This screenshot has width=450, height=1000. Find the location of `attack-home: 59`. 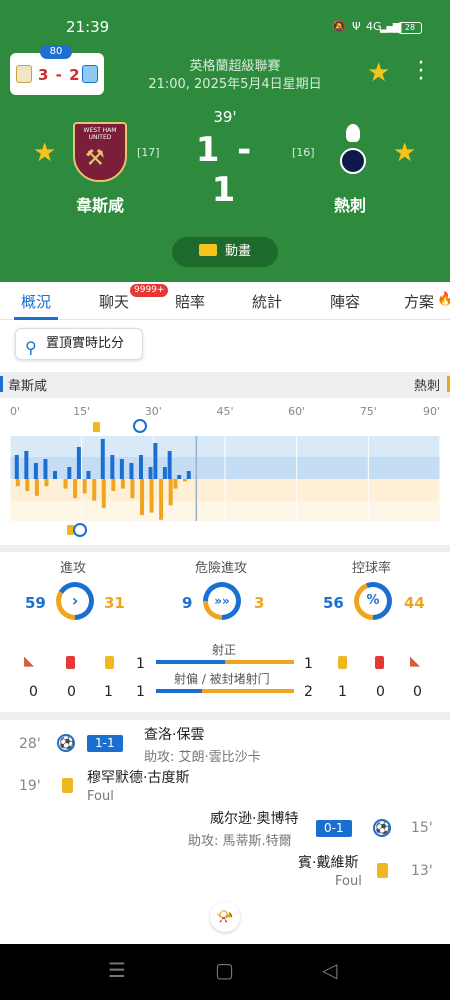

attack-home: 59 is located at coordinates (35, 603).